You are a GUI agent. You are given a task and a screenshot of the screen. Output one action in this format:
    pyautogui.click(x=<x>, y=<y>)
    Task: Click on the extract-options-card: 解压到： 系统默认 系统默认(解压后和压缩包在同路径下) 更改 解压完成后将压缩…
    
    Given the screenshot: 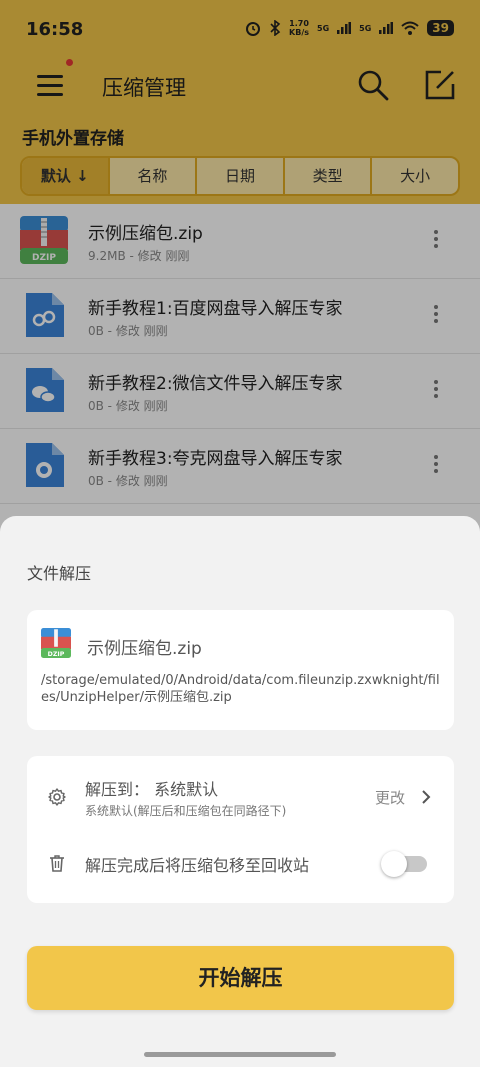 What is the action you would take?
    pyautogui.click(x=240, y=829)
    